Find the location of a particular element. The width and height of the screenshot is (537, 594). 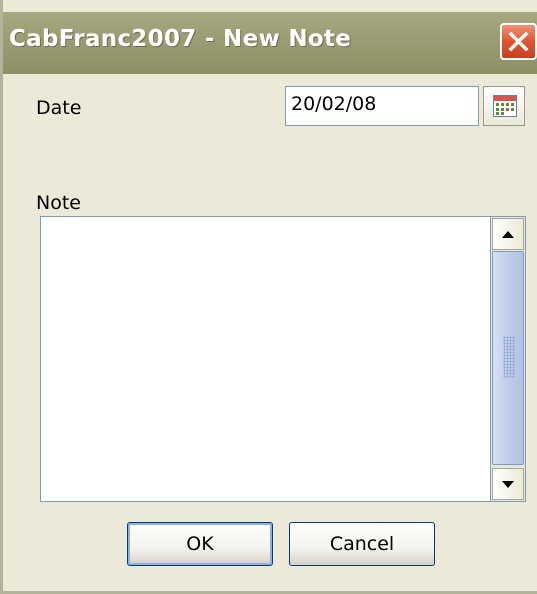

calendar-button is located at coordinates (504, 106).